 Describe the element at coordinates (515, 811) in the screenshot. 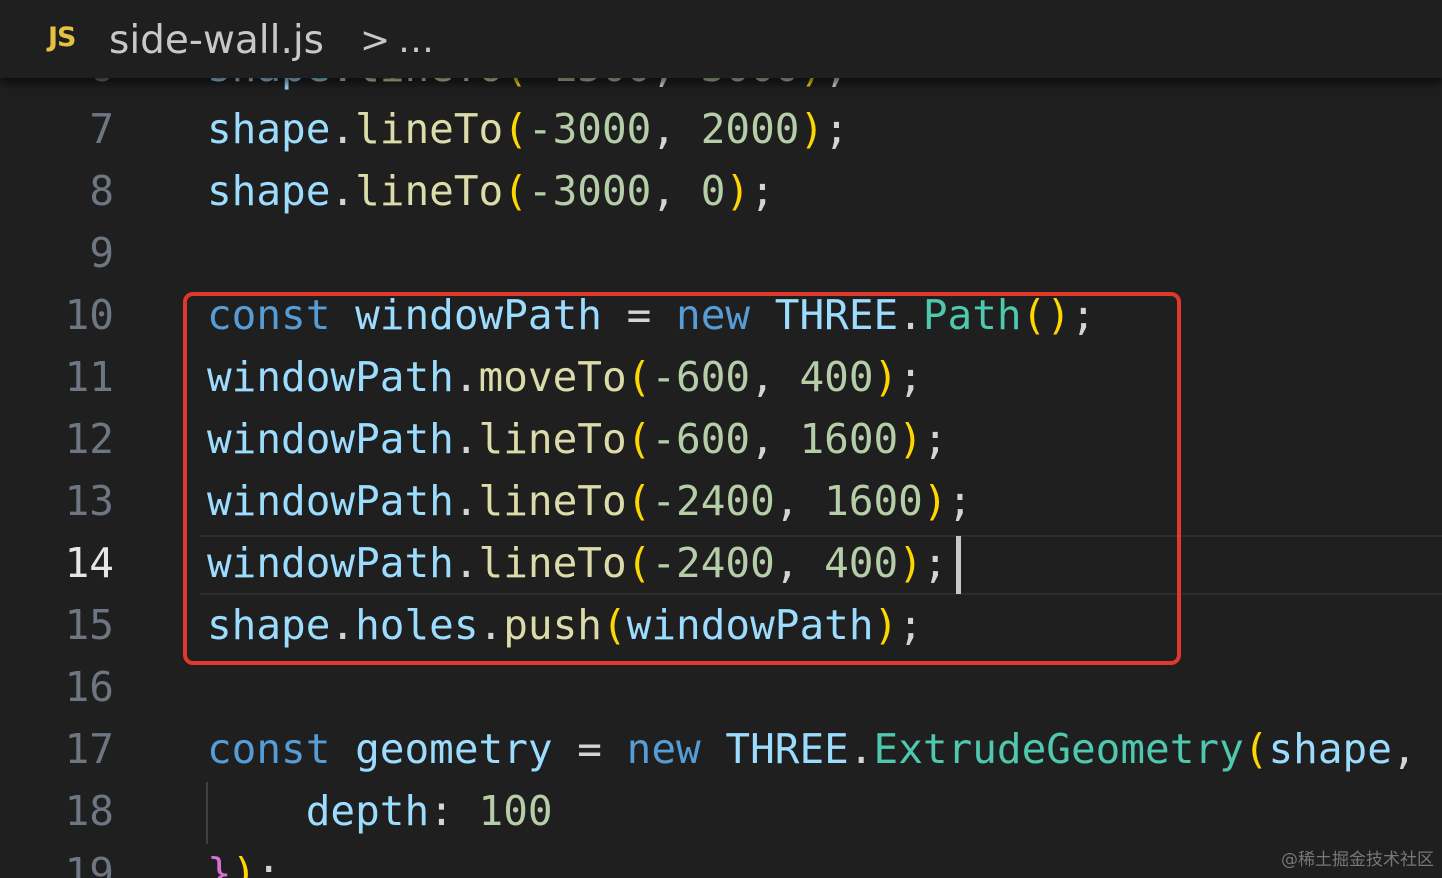

I see `code-token: 100` at that location.